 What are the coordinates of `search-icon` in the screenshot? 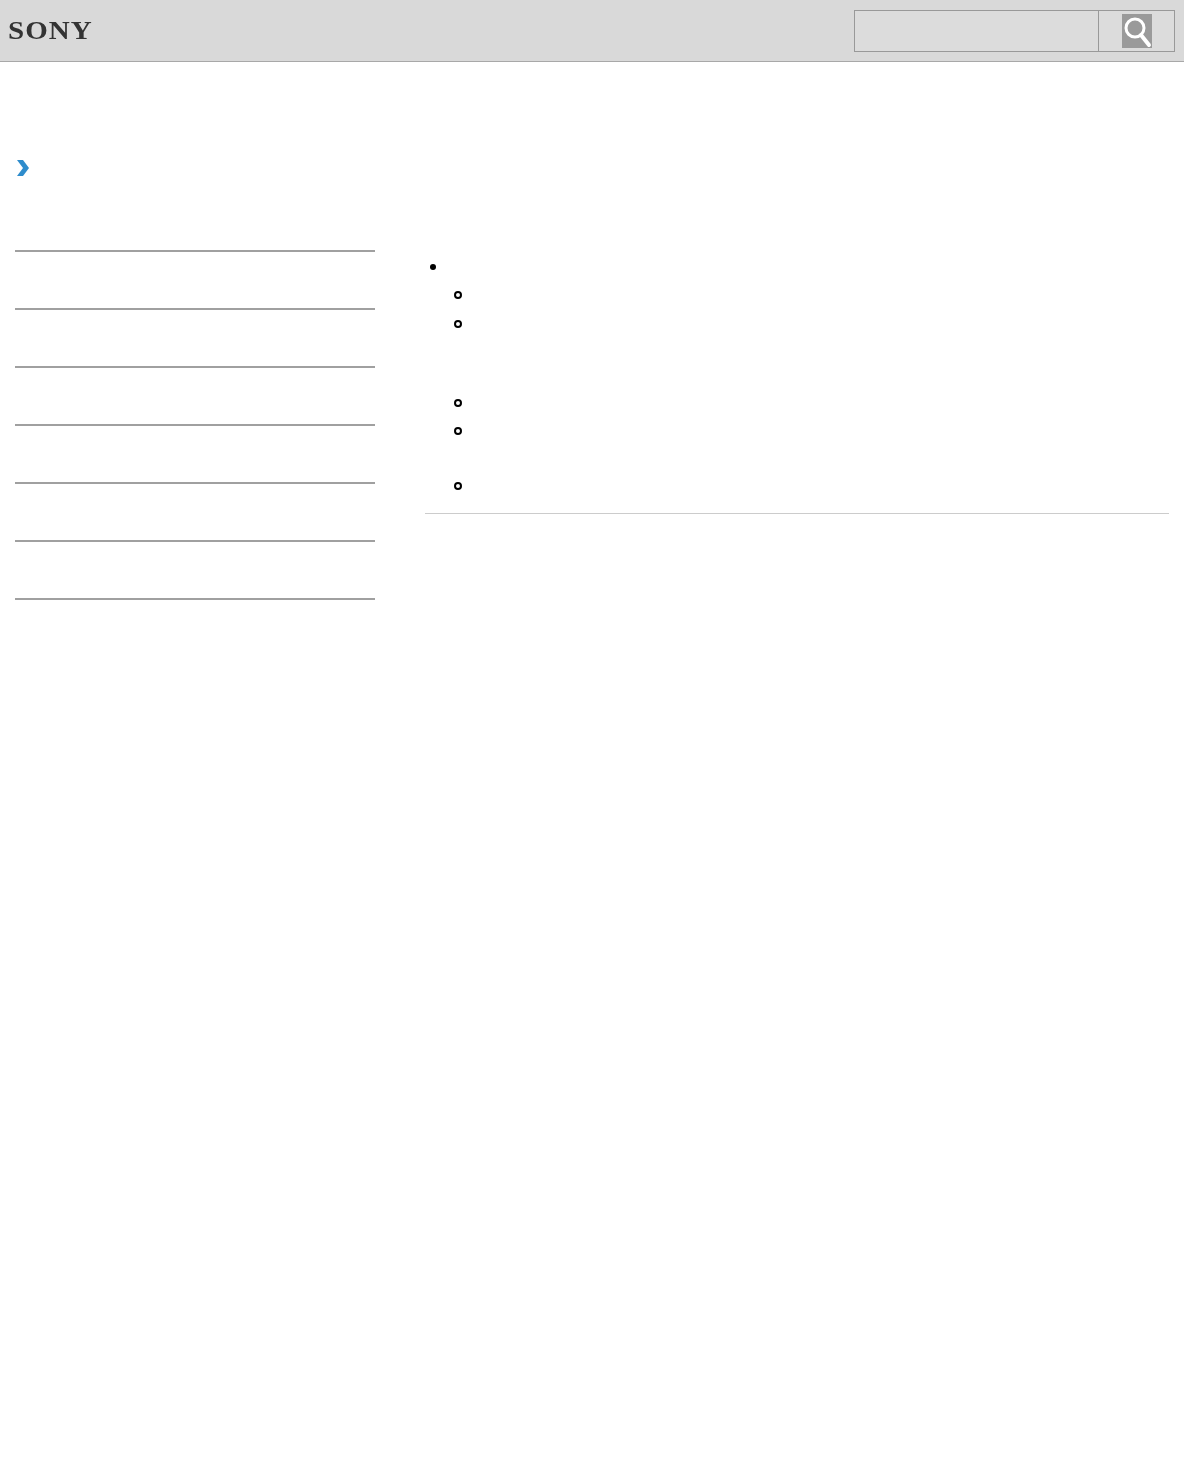 It's located at (1136, 30).